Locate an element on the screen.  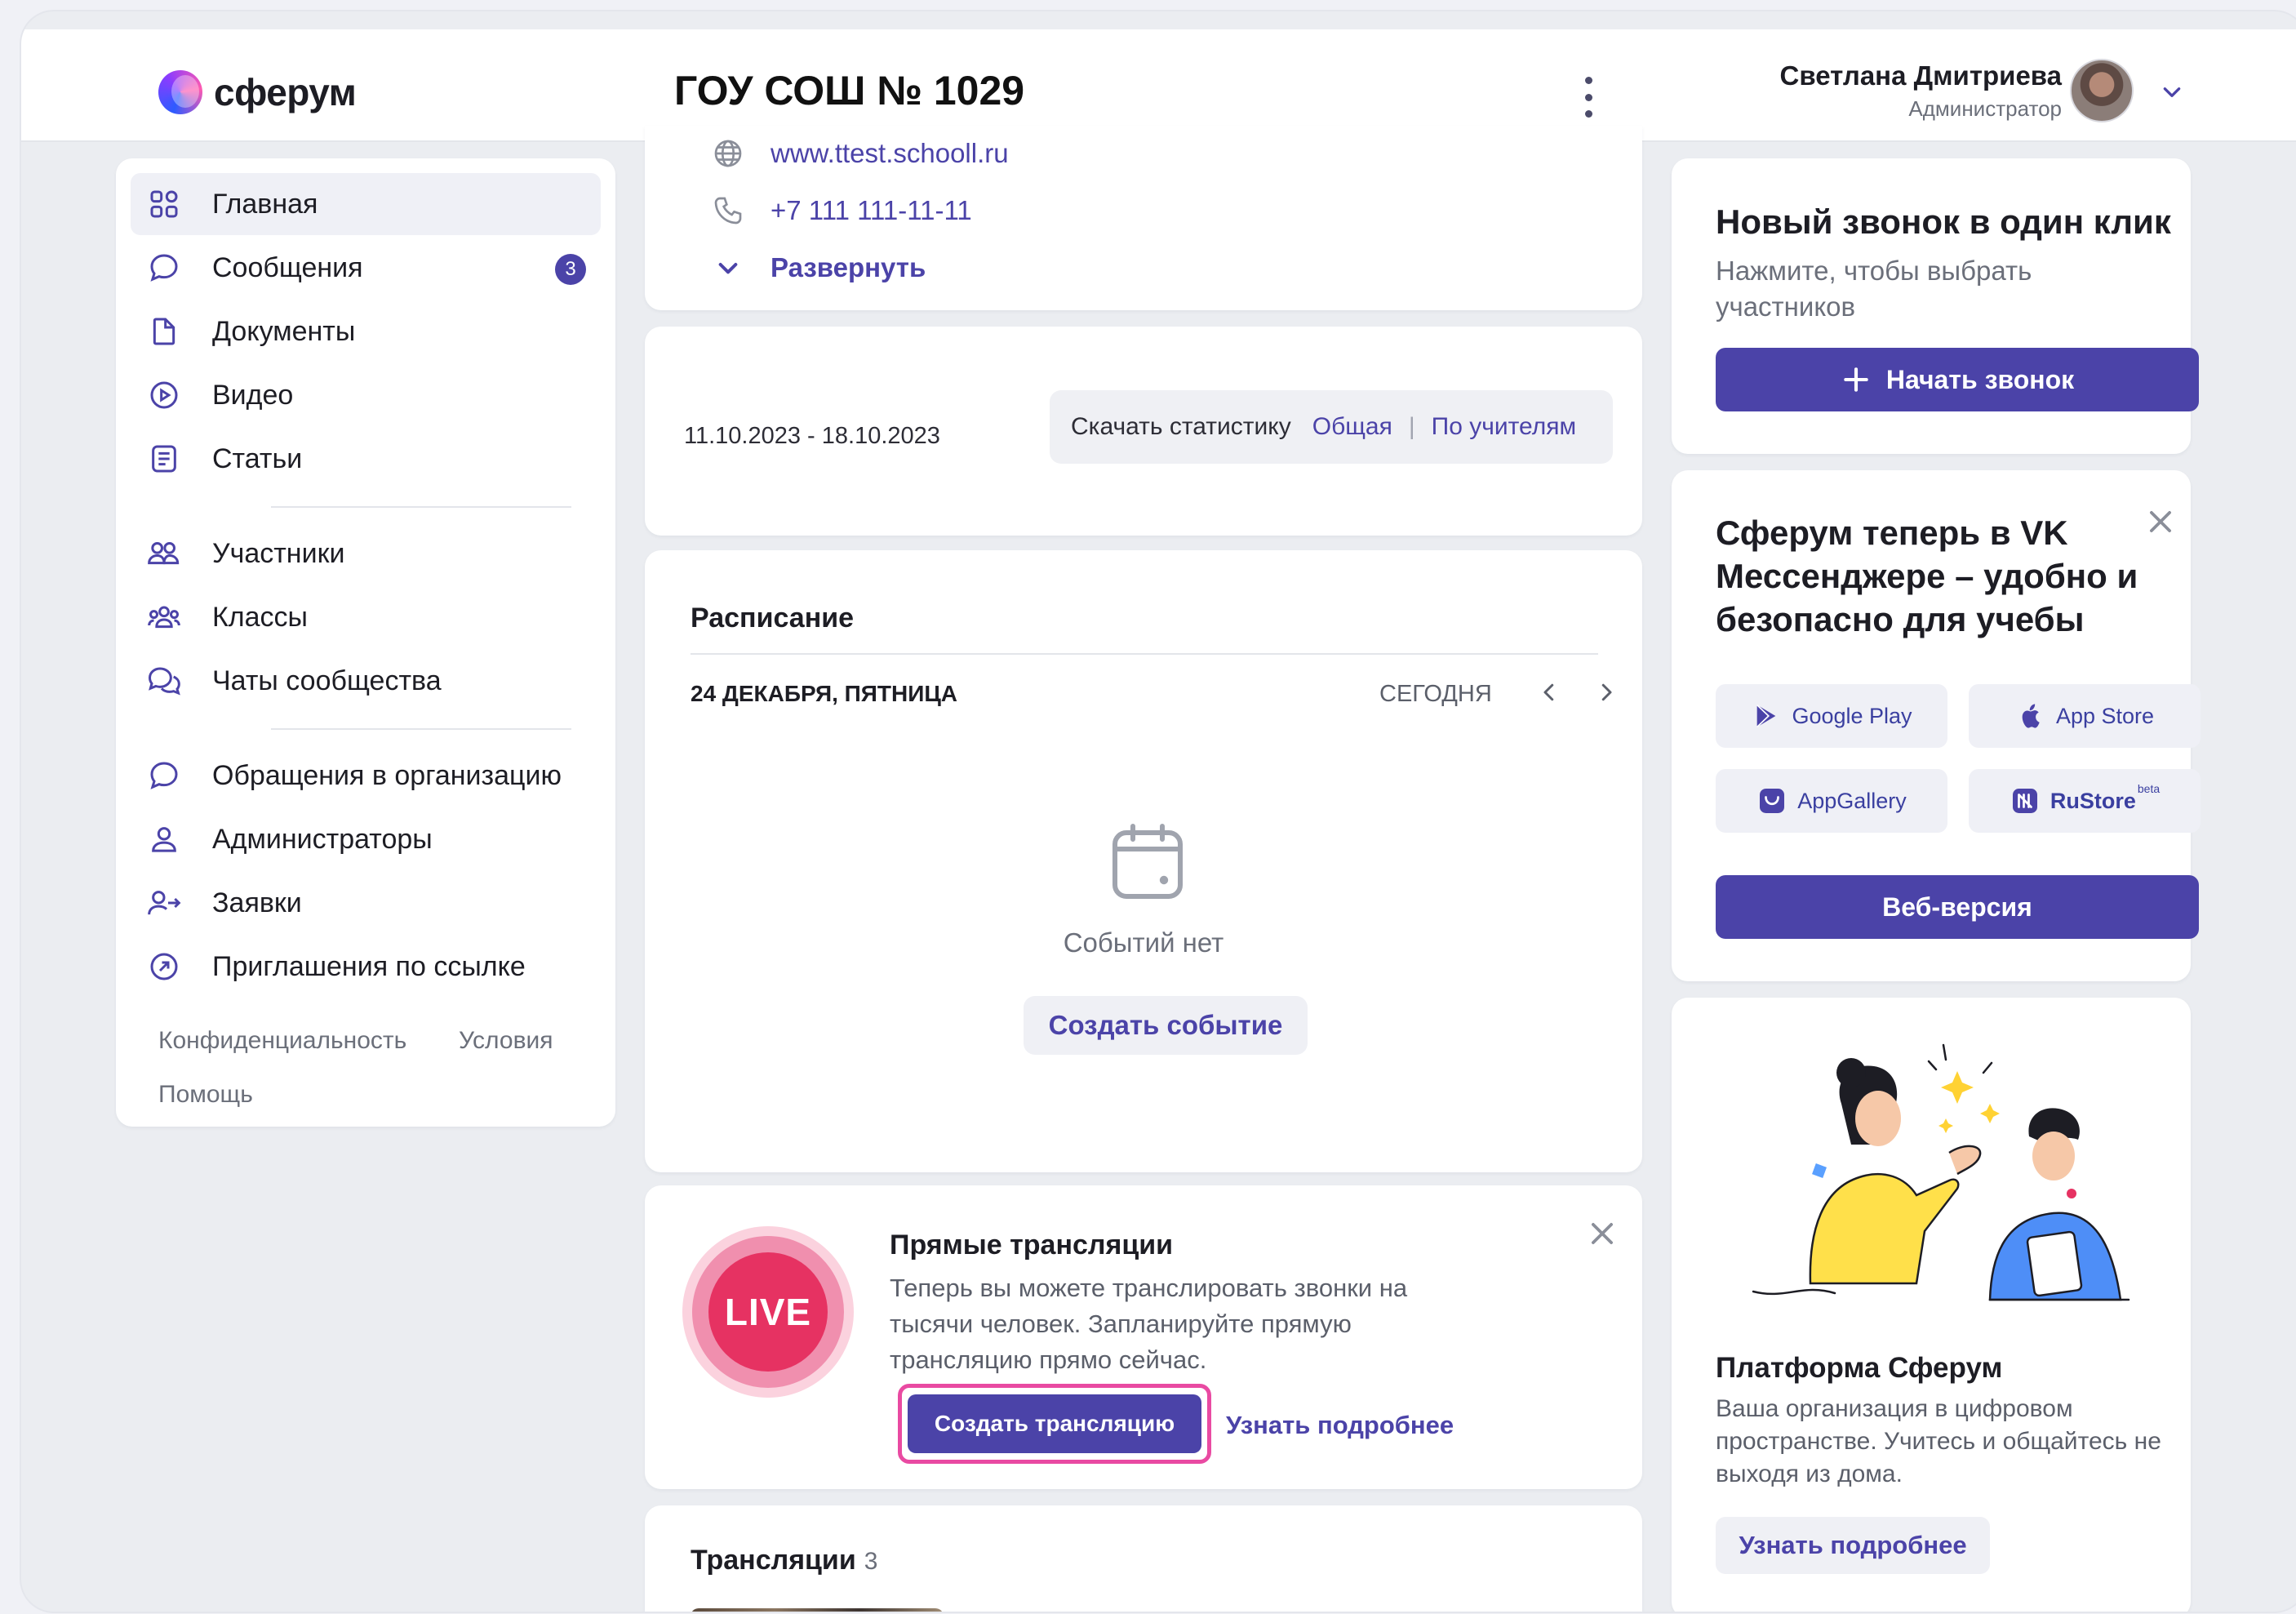
sidebar-item-appeals: Обращения в организацию is located at coordinates (366, 776).